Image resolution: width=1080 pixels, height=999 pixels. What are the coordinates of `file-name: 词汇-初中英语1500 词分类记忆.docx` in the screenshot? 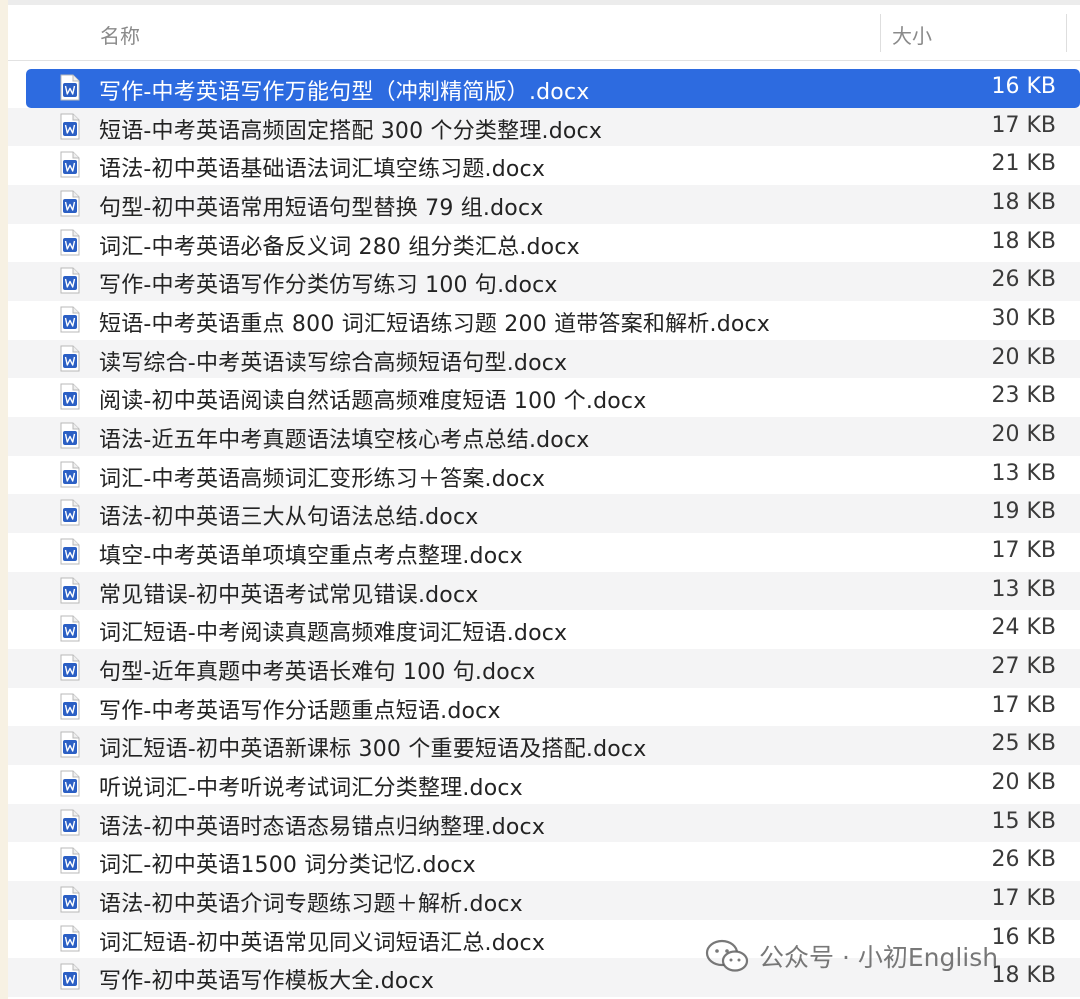 It's located at (287, 866).